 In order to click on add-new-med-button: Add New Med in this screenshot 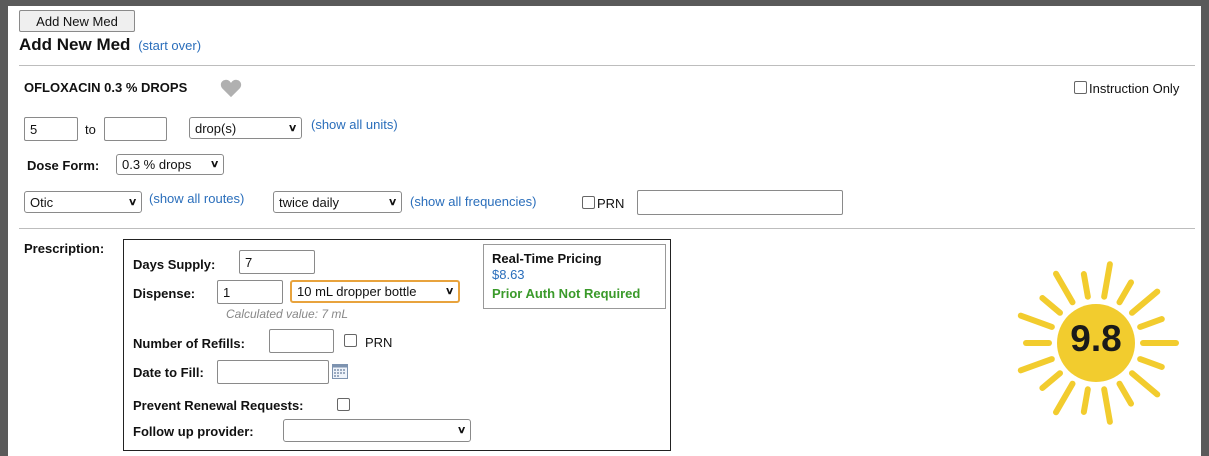, I will do `click(77, 21)`.